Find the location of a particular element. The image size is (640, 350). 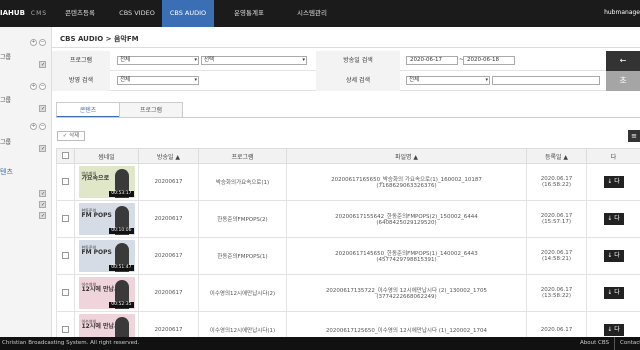

program-detail-select: 선택 is located at coordinates (254, 60).